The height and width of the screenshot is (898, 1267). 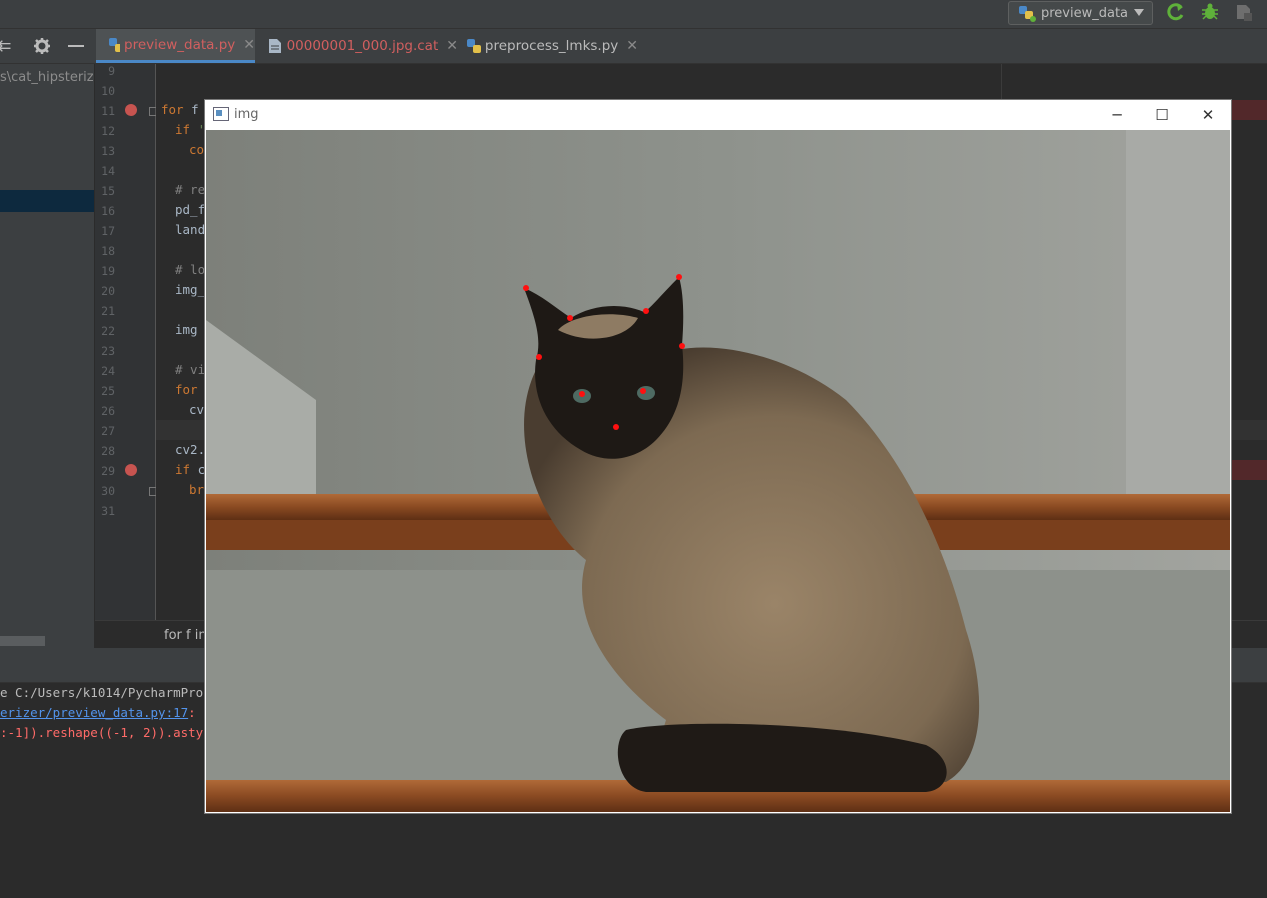 I want to click on gear-icon, so click(x=42, y=46).